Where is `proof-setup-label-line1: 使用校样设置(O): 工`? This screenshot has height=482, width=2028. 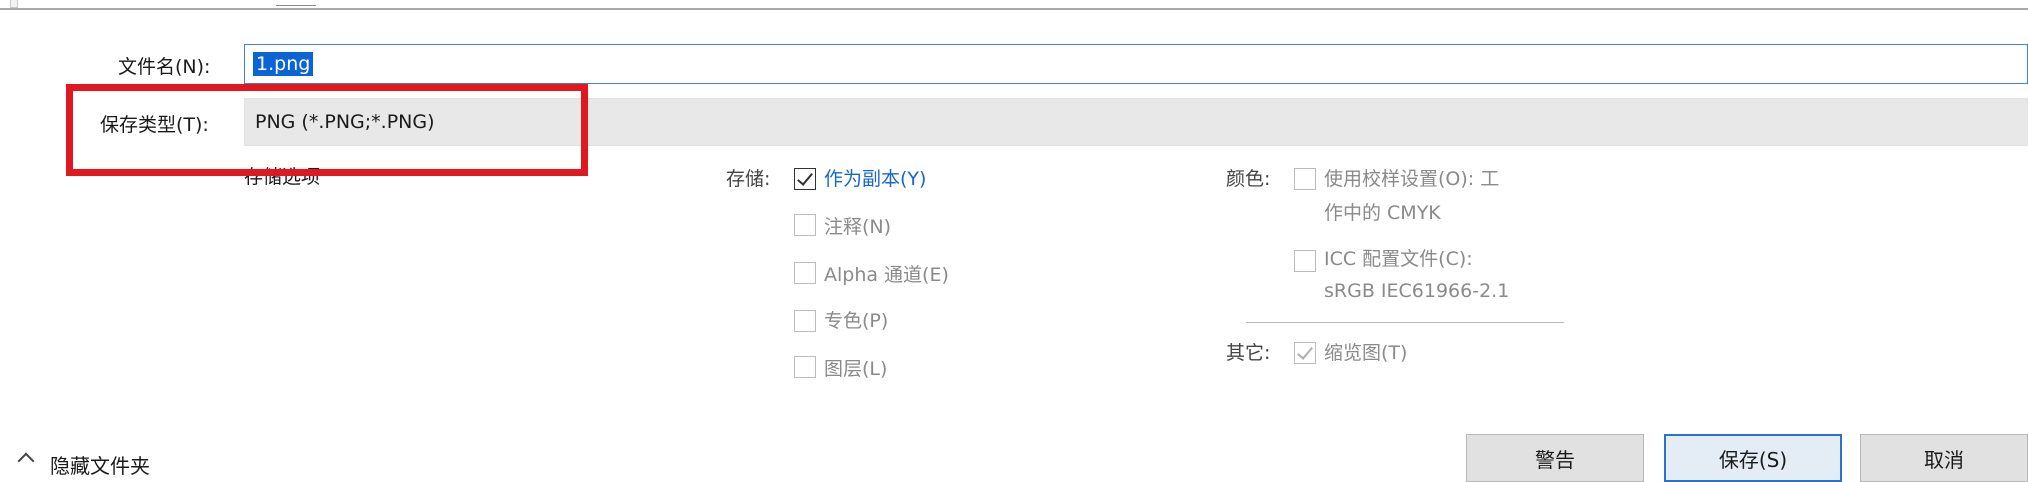 proof-setup-label-line1: 使用校样设置(O): 工 is located at coordinates (1412, 179).